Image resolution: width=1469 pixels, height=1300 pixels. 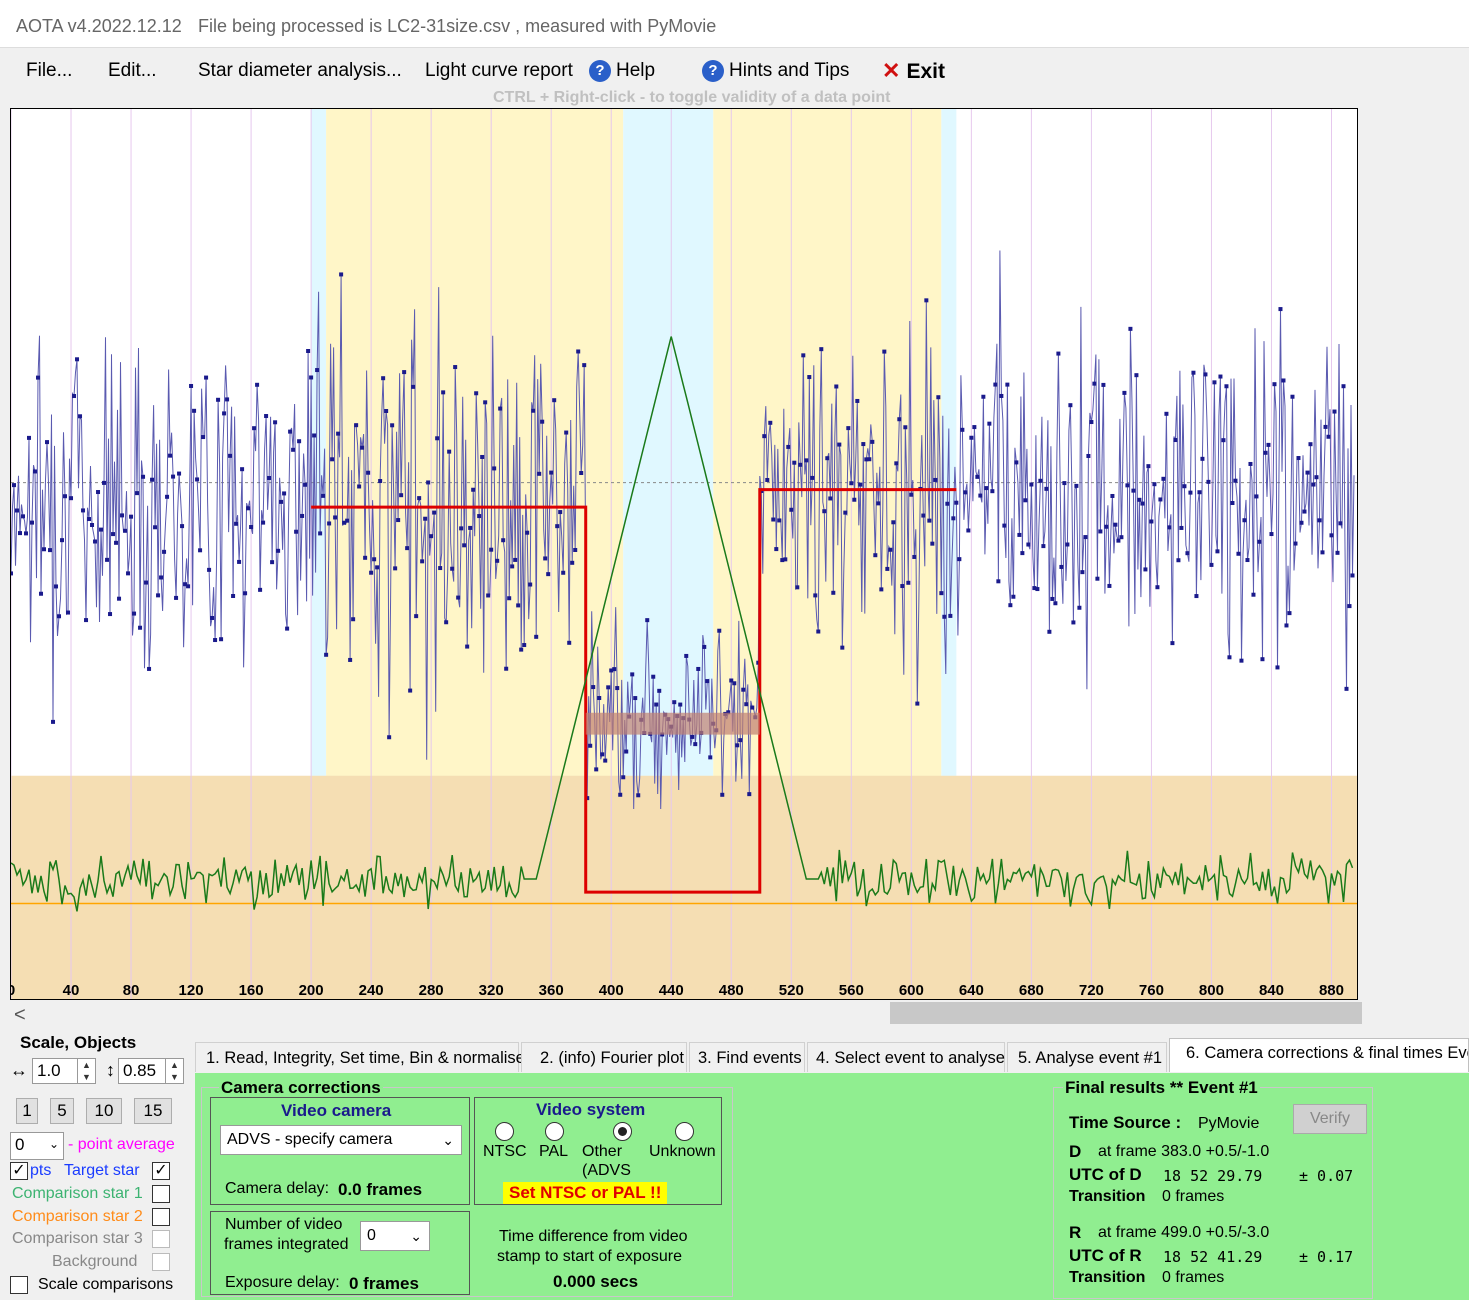 What do you see at coordinates (1075, 1151) in the screenshot?
I see `d-label: D` at bounding box center [1075, 1151].